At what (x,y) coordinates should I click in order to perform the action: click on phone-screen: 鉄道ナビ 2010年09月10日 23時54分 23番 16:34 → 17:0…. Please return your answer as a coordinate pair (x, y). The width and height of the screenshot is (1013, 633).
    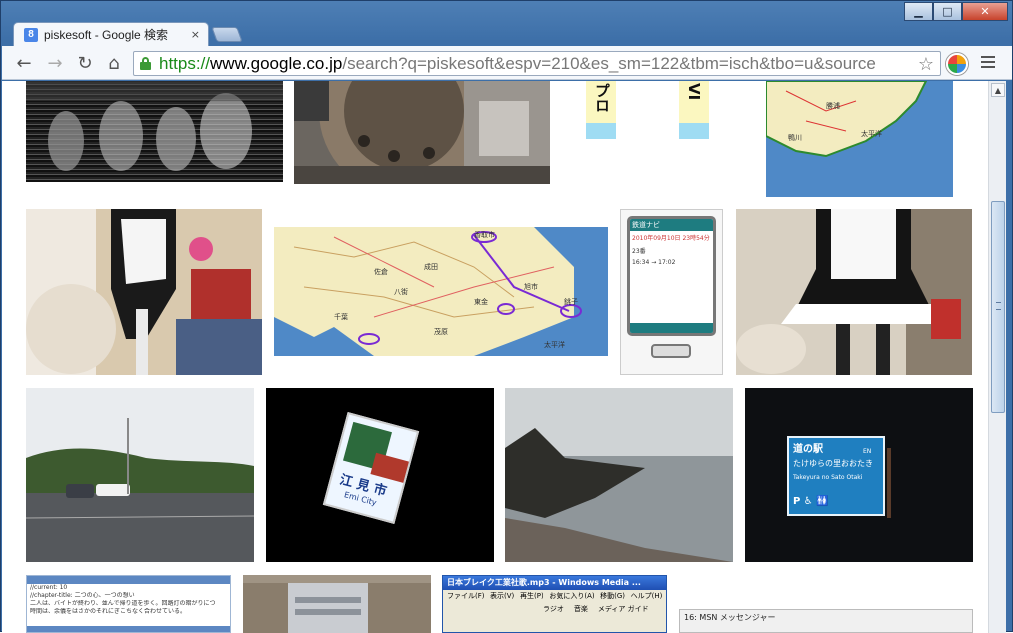
    Looking at the image, I should click on (671, 276).